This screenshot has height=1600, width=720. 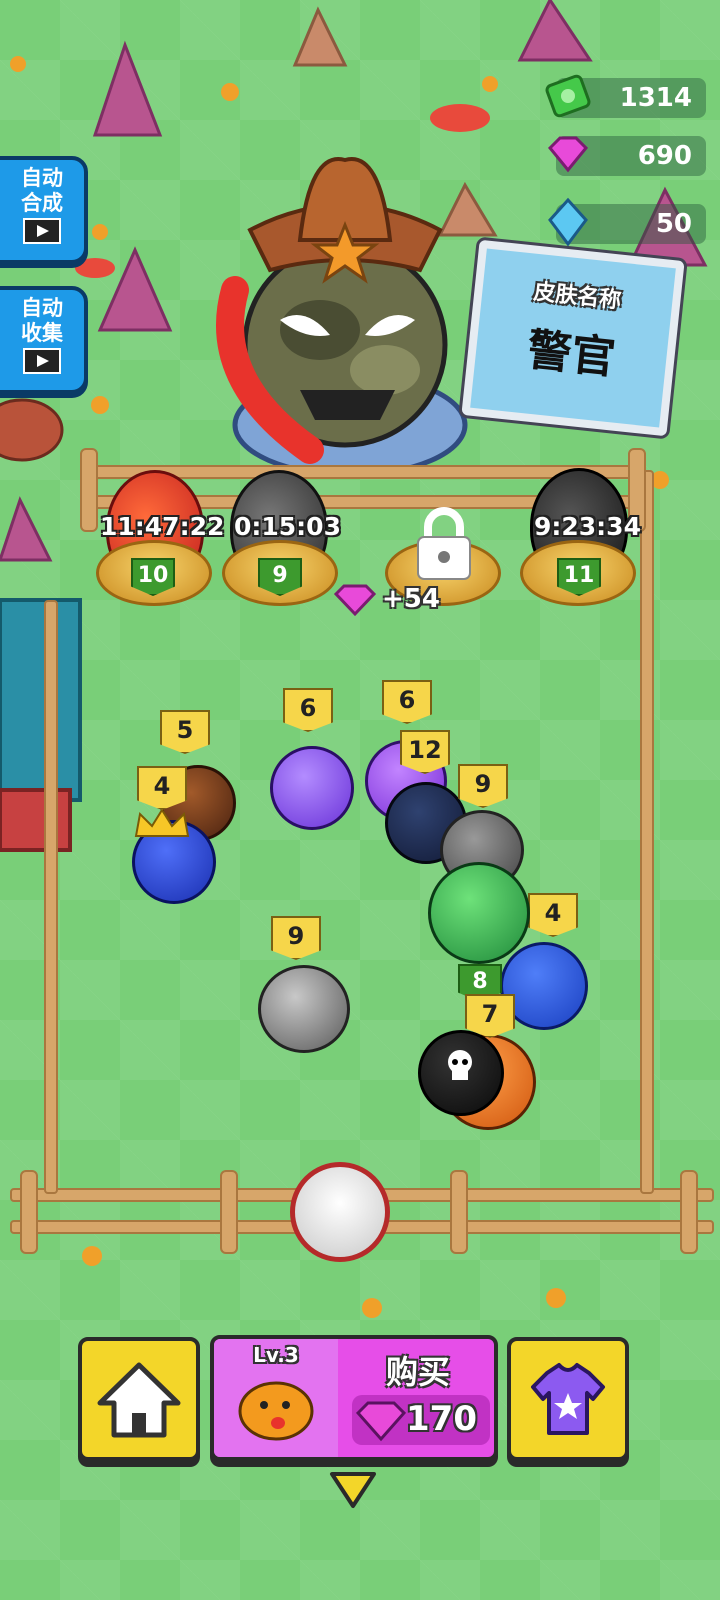 What do you see at coordinates (441, 1419) in the screenshot?
I see `buy-price: 170` at bounding box center [441, 1419].